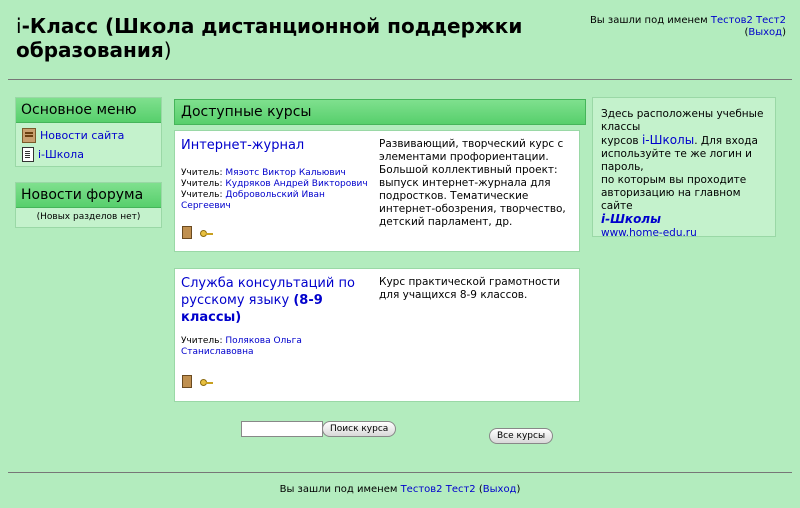 The height and width of the screenshot is (508, 800). Describe the element at coordinates (82, 136) in the screenshot. I see `menu-item-site-news-label: Новости сайта` at that location.